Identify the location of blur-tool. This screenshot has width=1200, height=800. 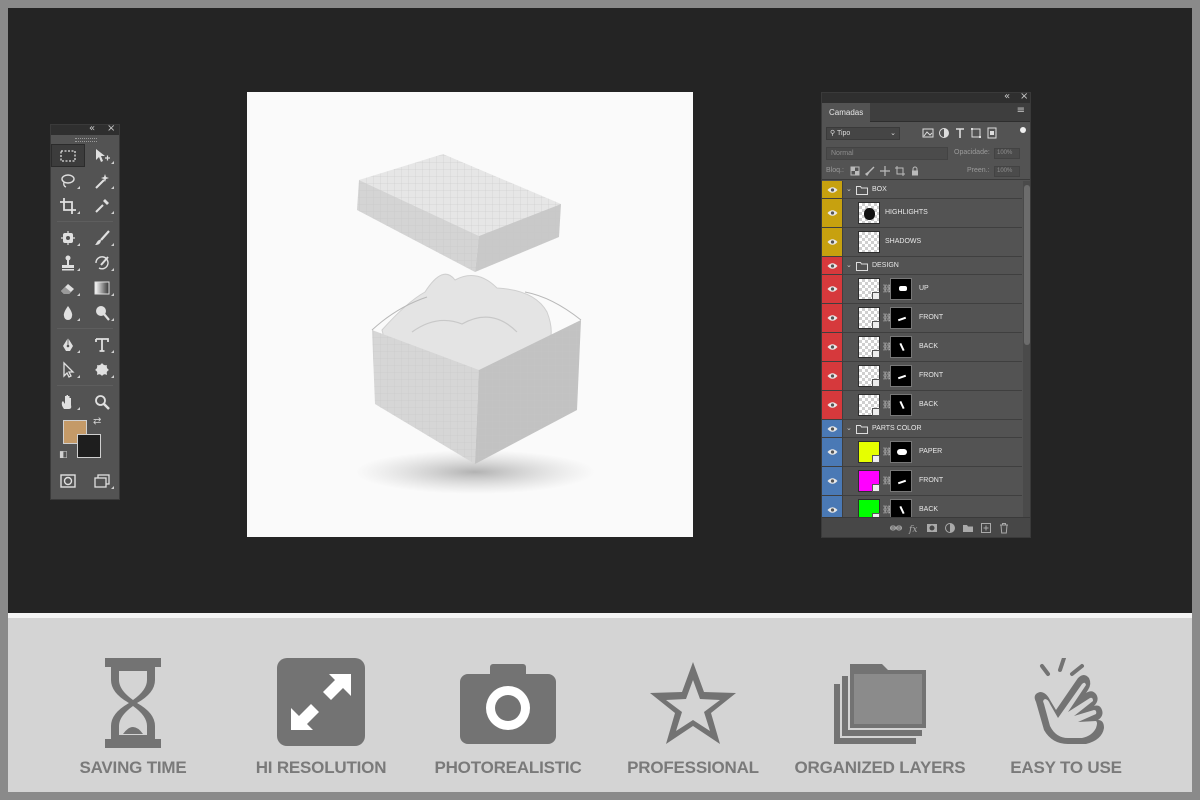
(68, 312).